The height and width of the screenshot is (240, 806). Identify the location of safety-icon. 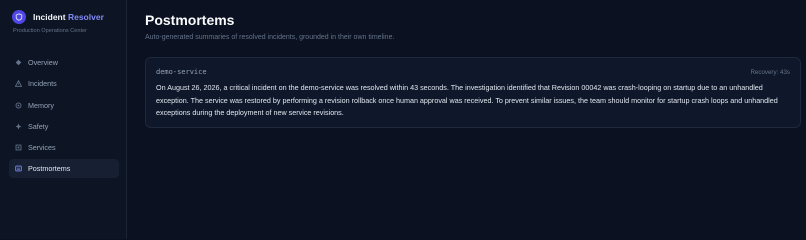
(18, 126).